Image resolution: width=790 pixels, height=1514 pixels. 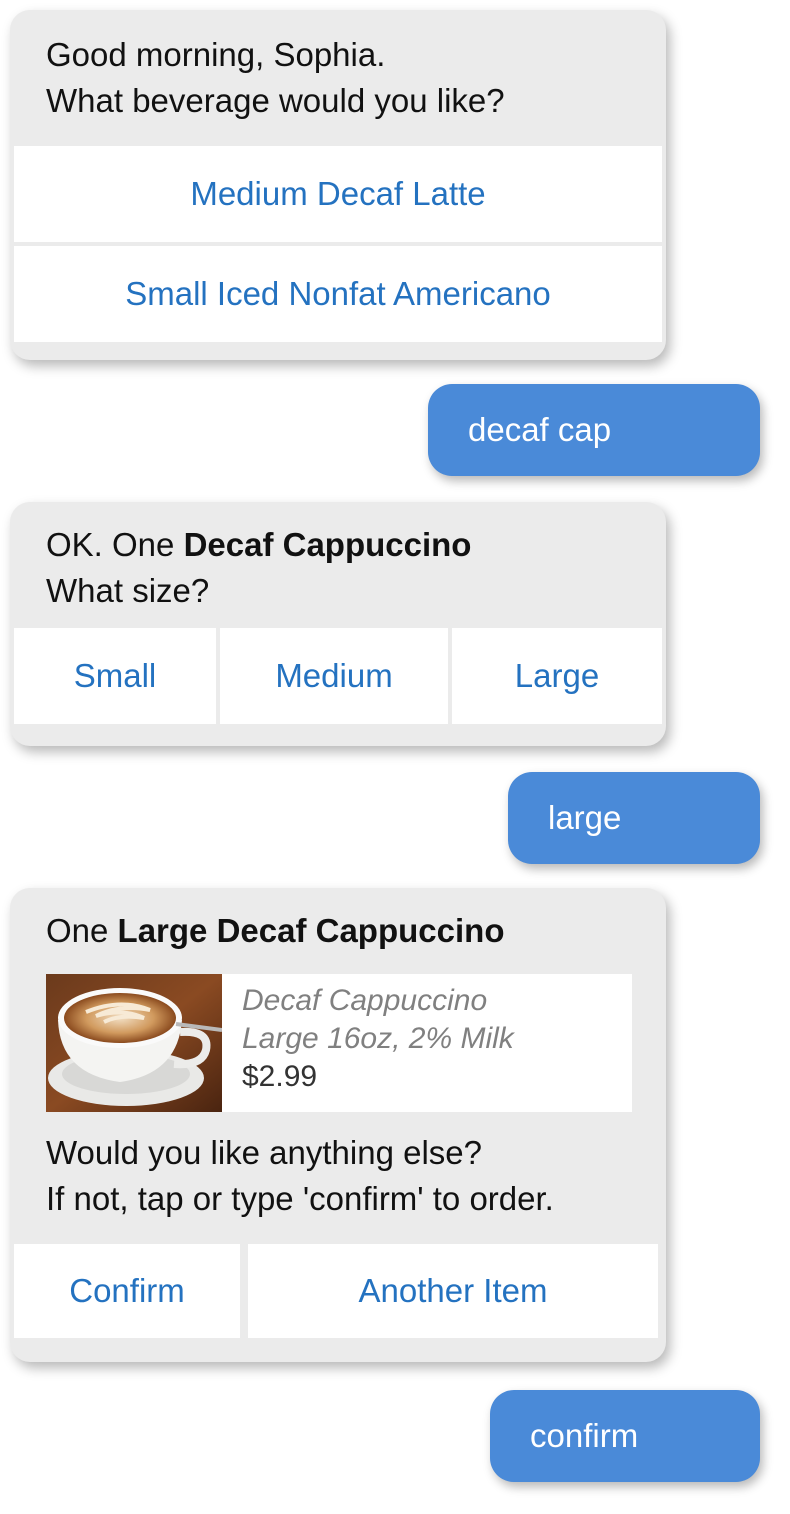 I want to click on quick-reply-confirm: Confirm, so click(x=127, y=1291).